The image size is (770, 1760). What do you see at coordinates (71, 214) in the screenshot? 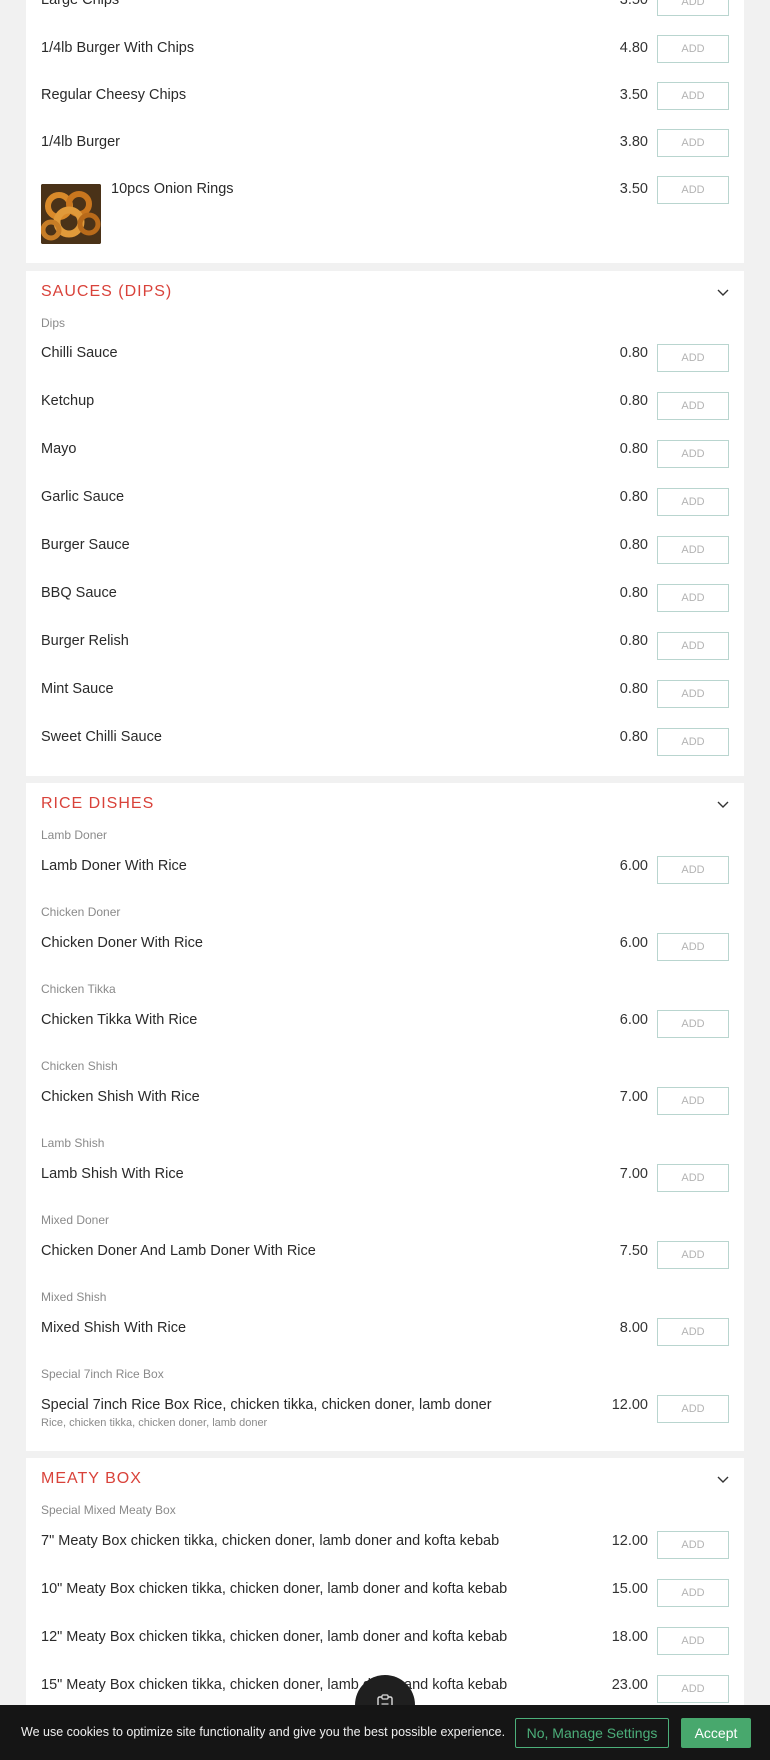
I see `onion-rings-photo` at bounding box center [71, 214].